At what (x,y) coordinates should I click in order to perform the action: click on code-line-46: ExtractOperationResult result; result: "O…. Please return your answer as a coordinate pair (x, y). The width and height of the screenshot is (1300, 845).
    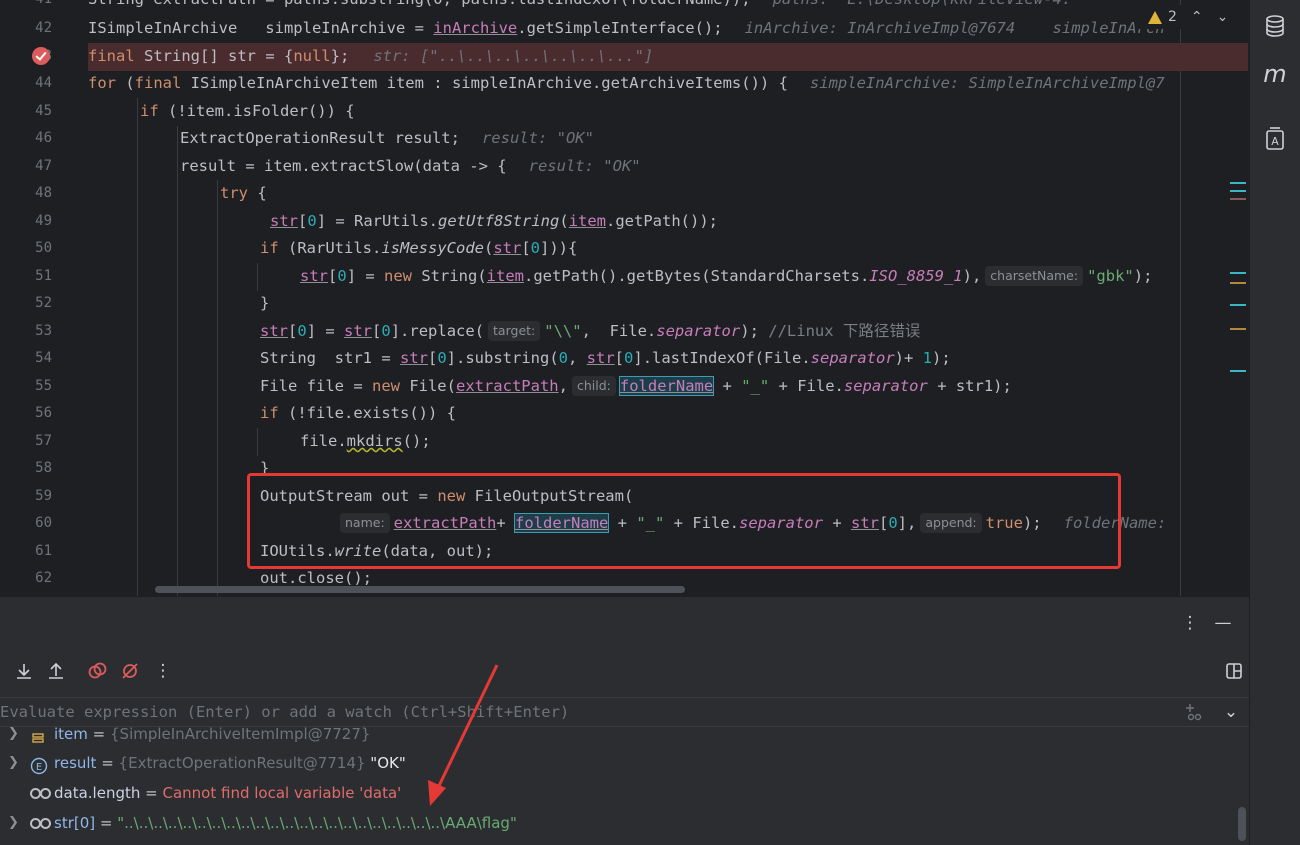
    Looking at the image, I should click on (668, 139).